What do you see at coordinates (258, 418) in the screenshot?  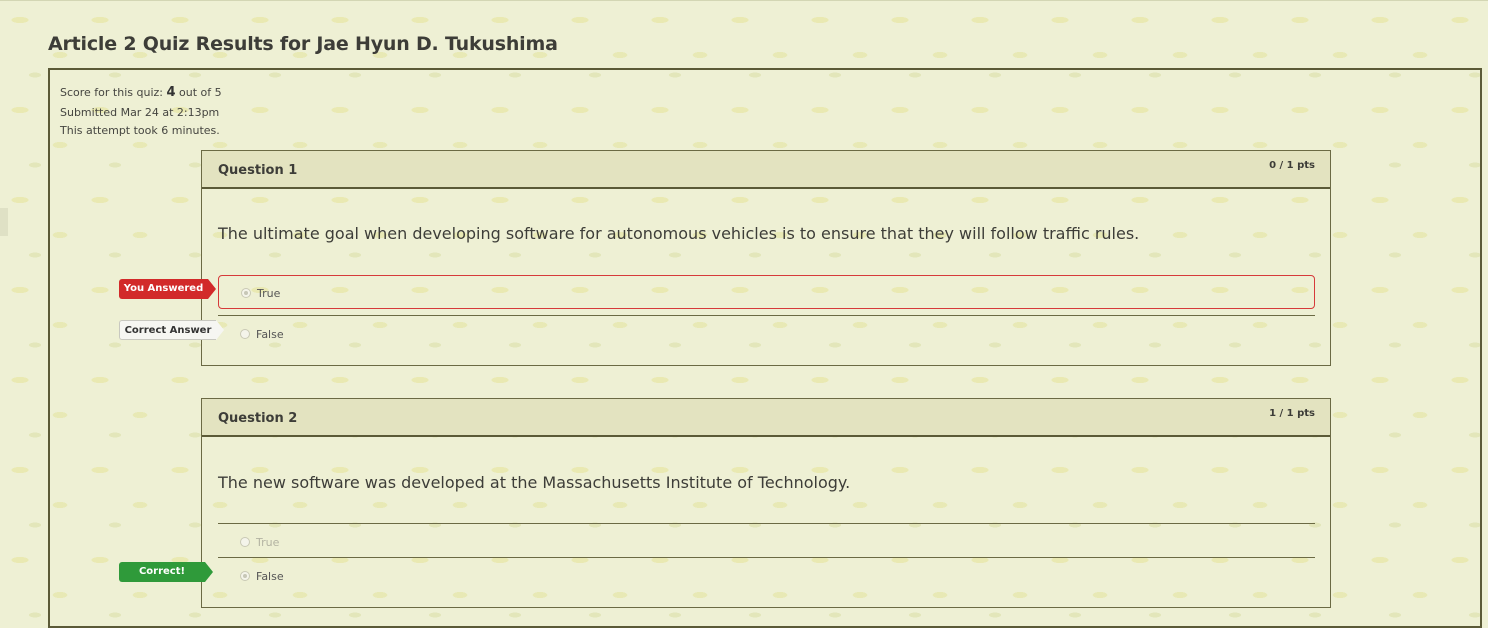 I see `question-title: Question 2` at bounding box center [258, 418].